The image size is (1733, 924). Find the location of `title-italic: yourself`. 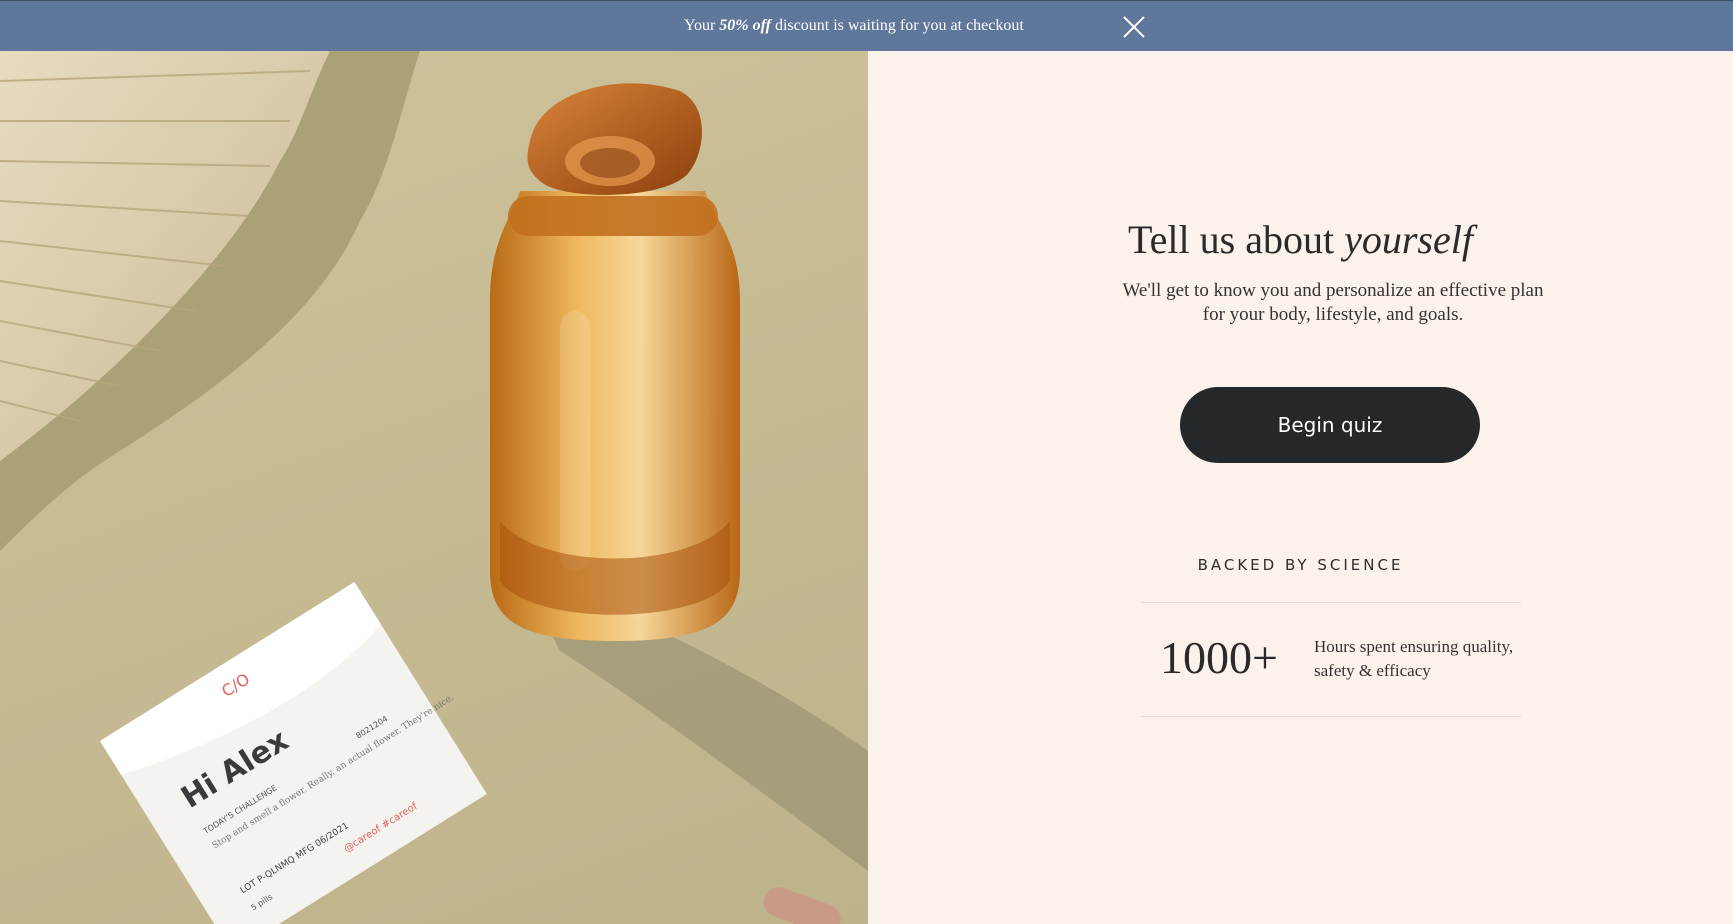

title-italic: yourself is located at coordinates (1408, 239).